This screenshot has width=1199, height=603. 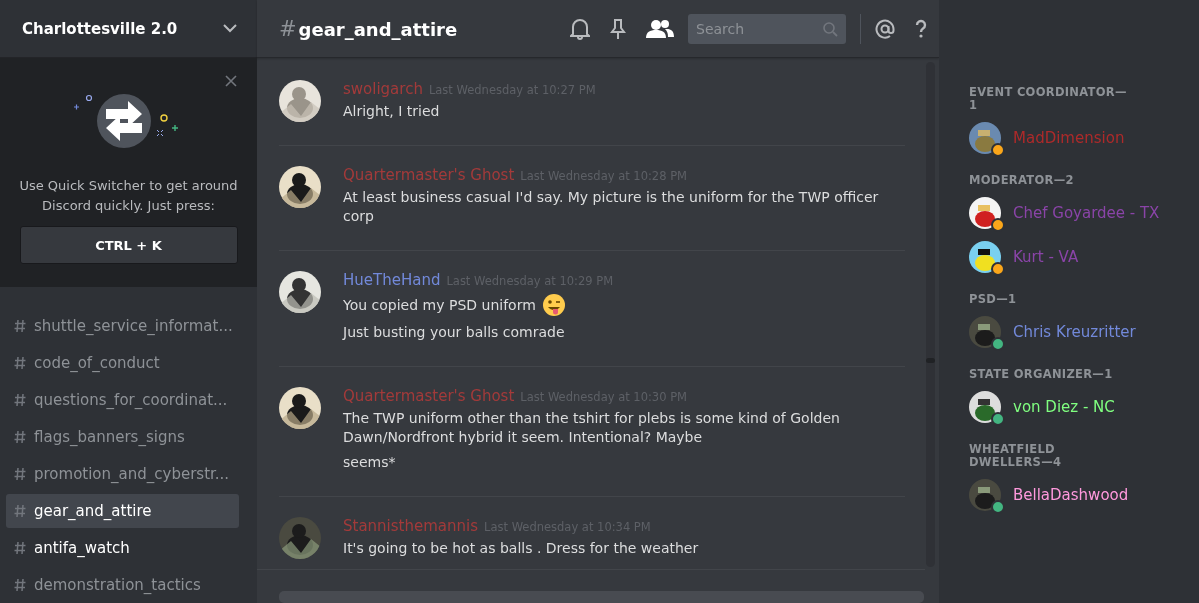 What do you see at coordinates (439, 305) in the screenshot?
I see `message-text: You copied my PSD uniform` at bounding box center [439, 305].